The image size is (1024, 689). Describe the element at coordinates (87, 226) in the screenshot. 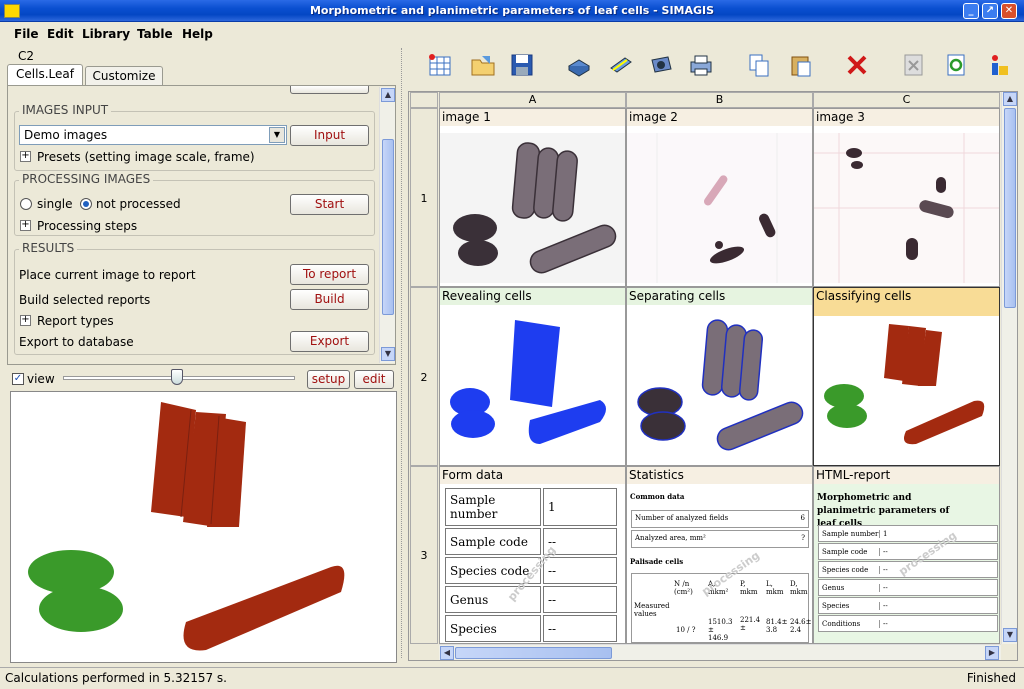

I see `processing-steps-label: Processing steps` at that location.